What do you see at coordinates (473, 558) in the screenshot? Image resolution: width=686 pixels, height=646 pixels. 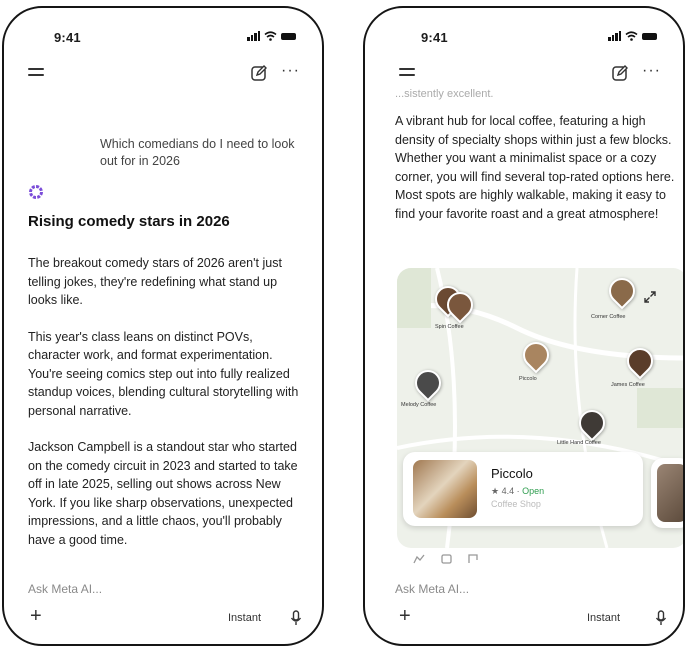 I see `share-icon` at bounding box center [473, 558].